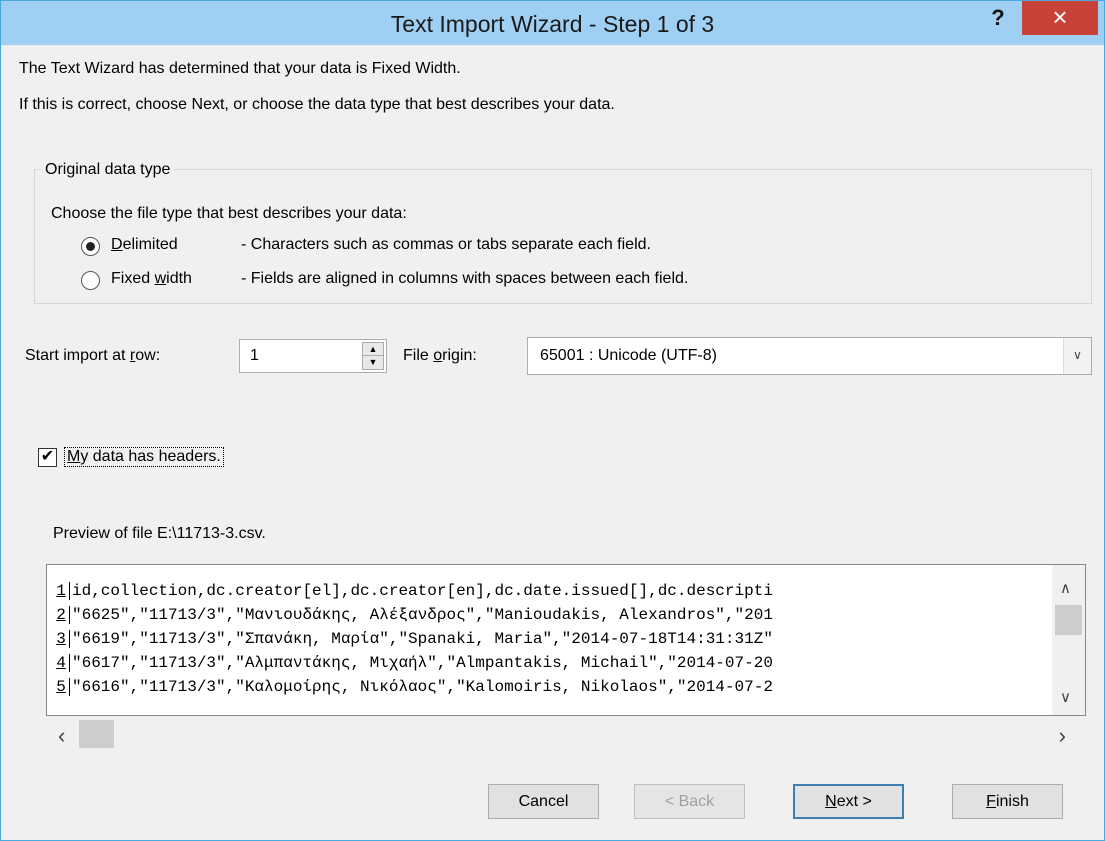  Describe the element at coordinates (1007, 801) in the screenshot. I see `finish-button: Finish` at that location.